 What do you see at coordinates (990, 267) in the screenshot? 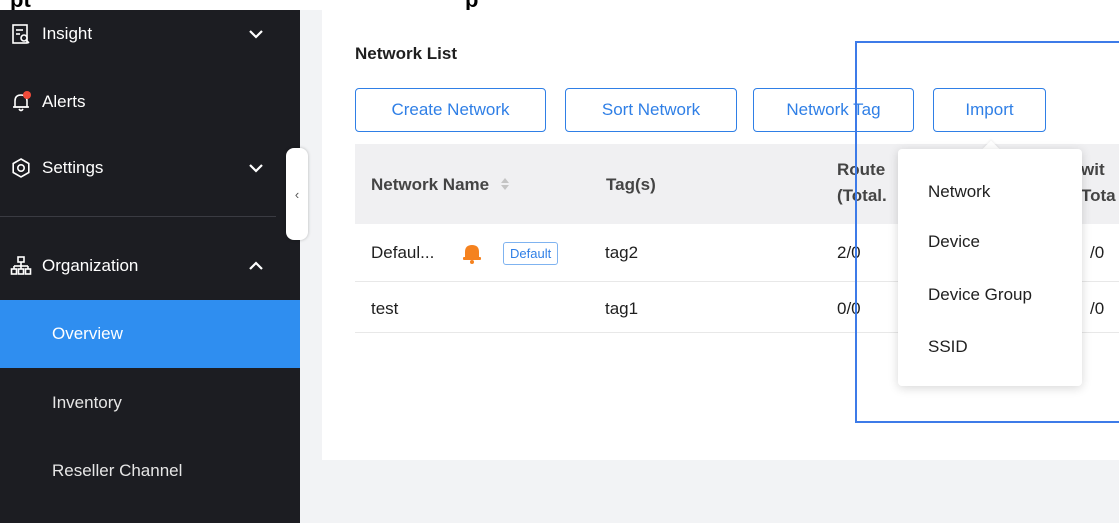
I see `import-dropdown-menu: Network Device Device Group SSID` at bounding box center [990, 267].